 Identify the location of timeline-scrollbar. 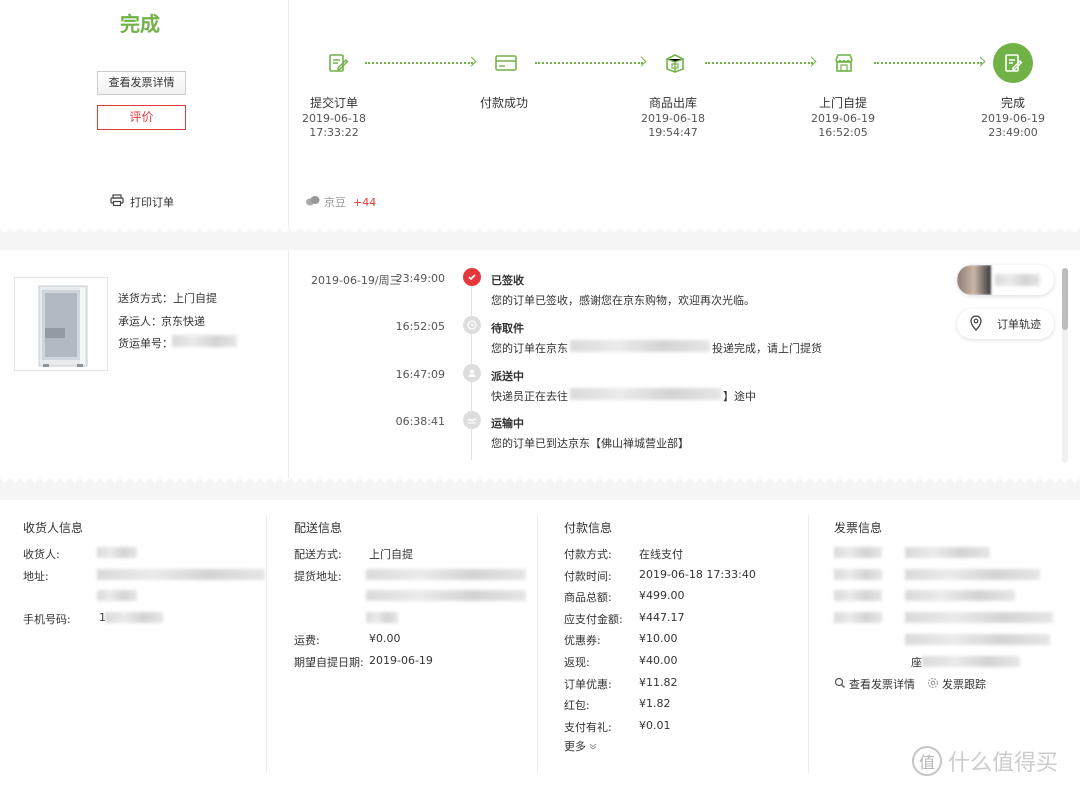
(1065, 365).